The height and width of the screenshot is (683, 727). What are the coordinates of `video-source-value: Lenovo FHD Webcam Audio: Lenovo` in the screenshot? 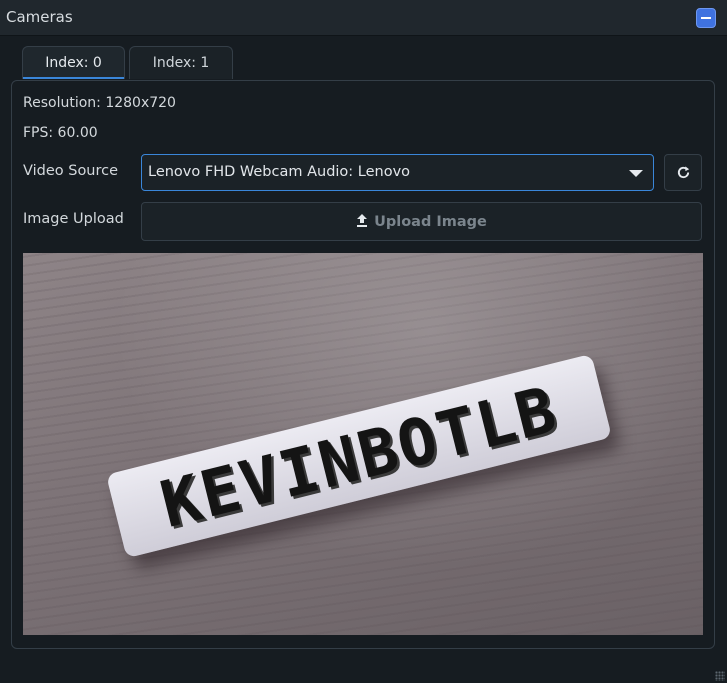 It's located at (279, 172).